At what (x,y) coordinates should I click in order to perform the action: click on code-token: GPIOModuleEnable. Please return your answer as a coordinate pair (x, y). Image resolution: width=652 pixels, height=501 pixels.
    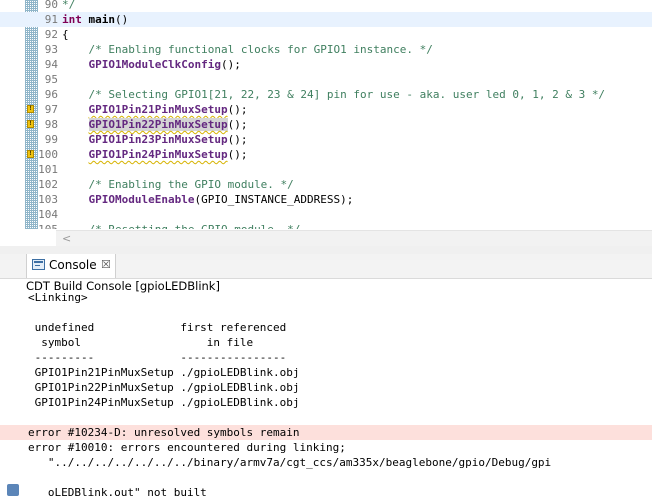
    Looking at the image, I should click on (141, 199).